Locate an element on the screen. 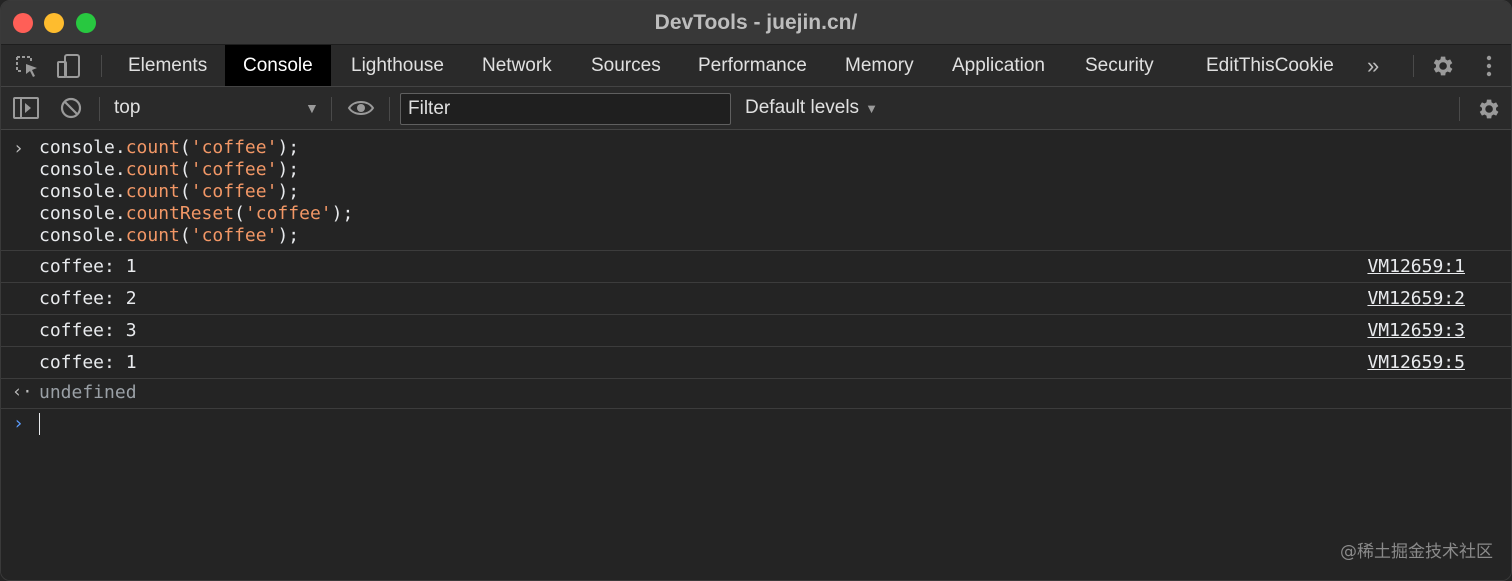 This screenshot has height=581, width=1512. log-message: coffee: 2 is located at coordinates (88, 298).